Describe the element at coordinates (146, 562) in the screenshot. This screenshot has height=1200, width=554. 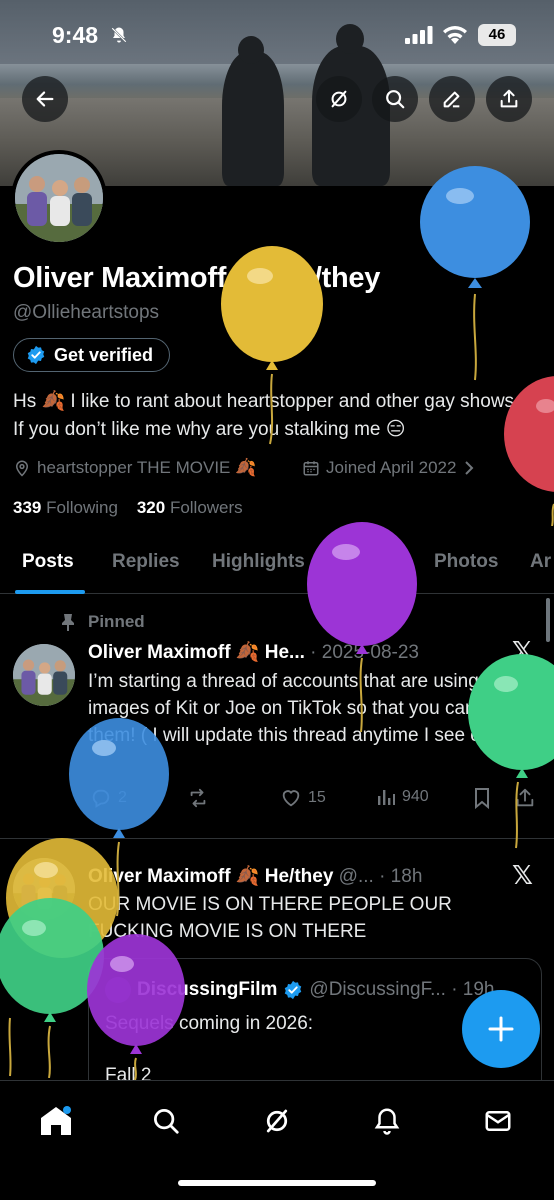
I see `tab-replies: Replies` at that location.